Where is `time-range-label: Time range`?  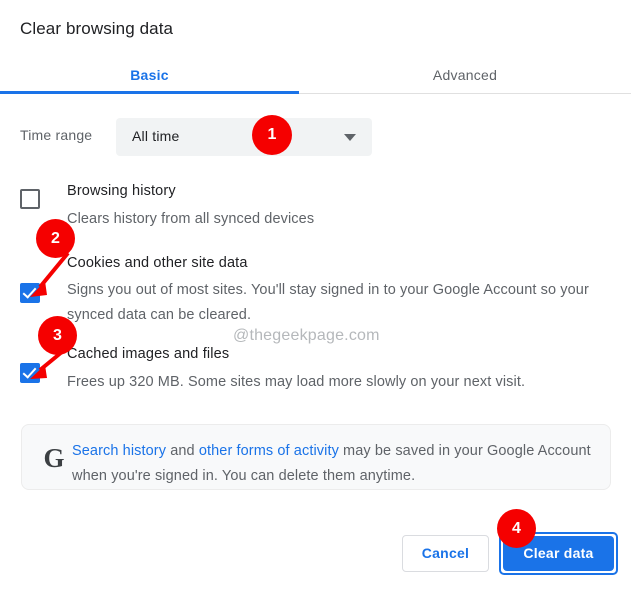 time-range-label: Time range is located at coordinates (56, 135).